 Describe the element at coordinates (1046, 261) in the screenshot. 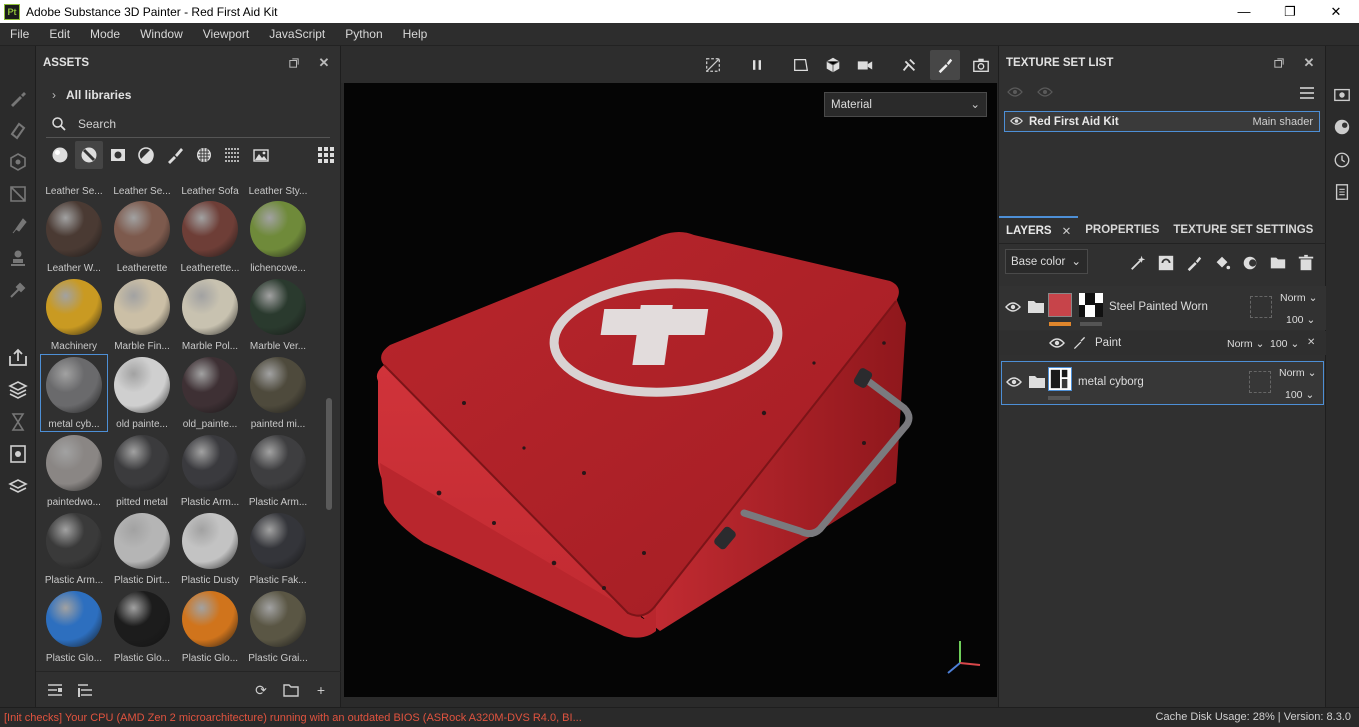

I see `channel-dropdown: Base color ⌄` at that location.